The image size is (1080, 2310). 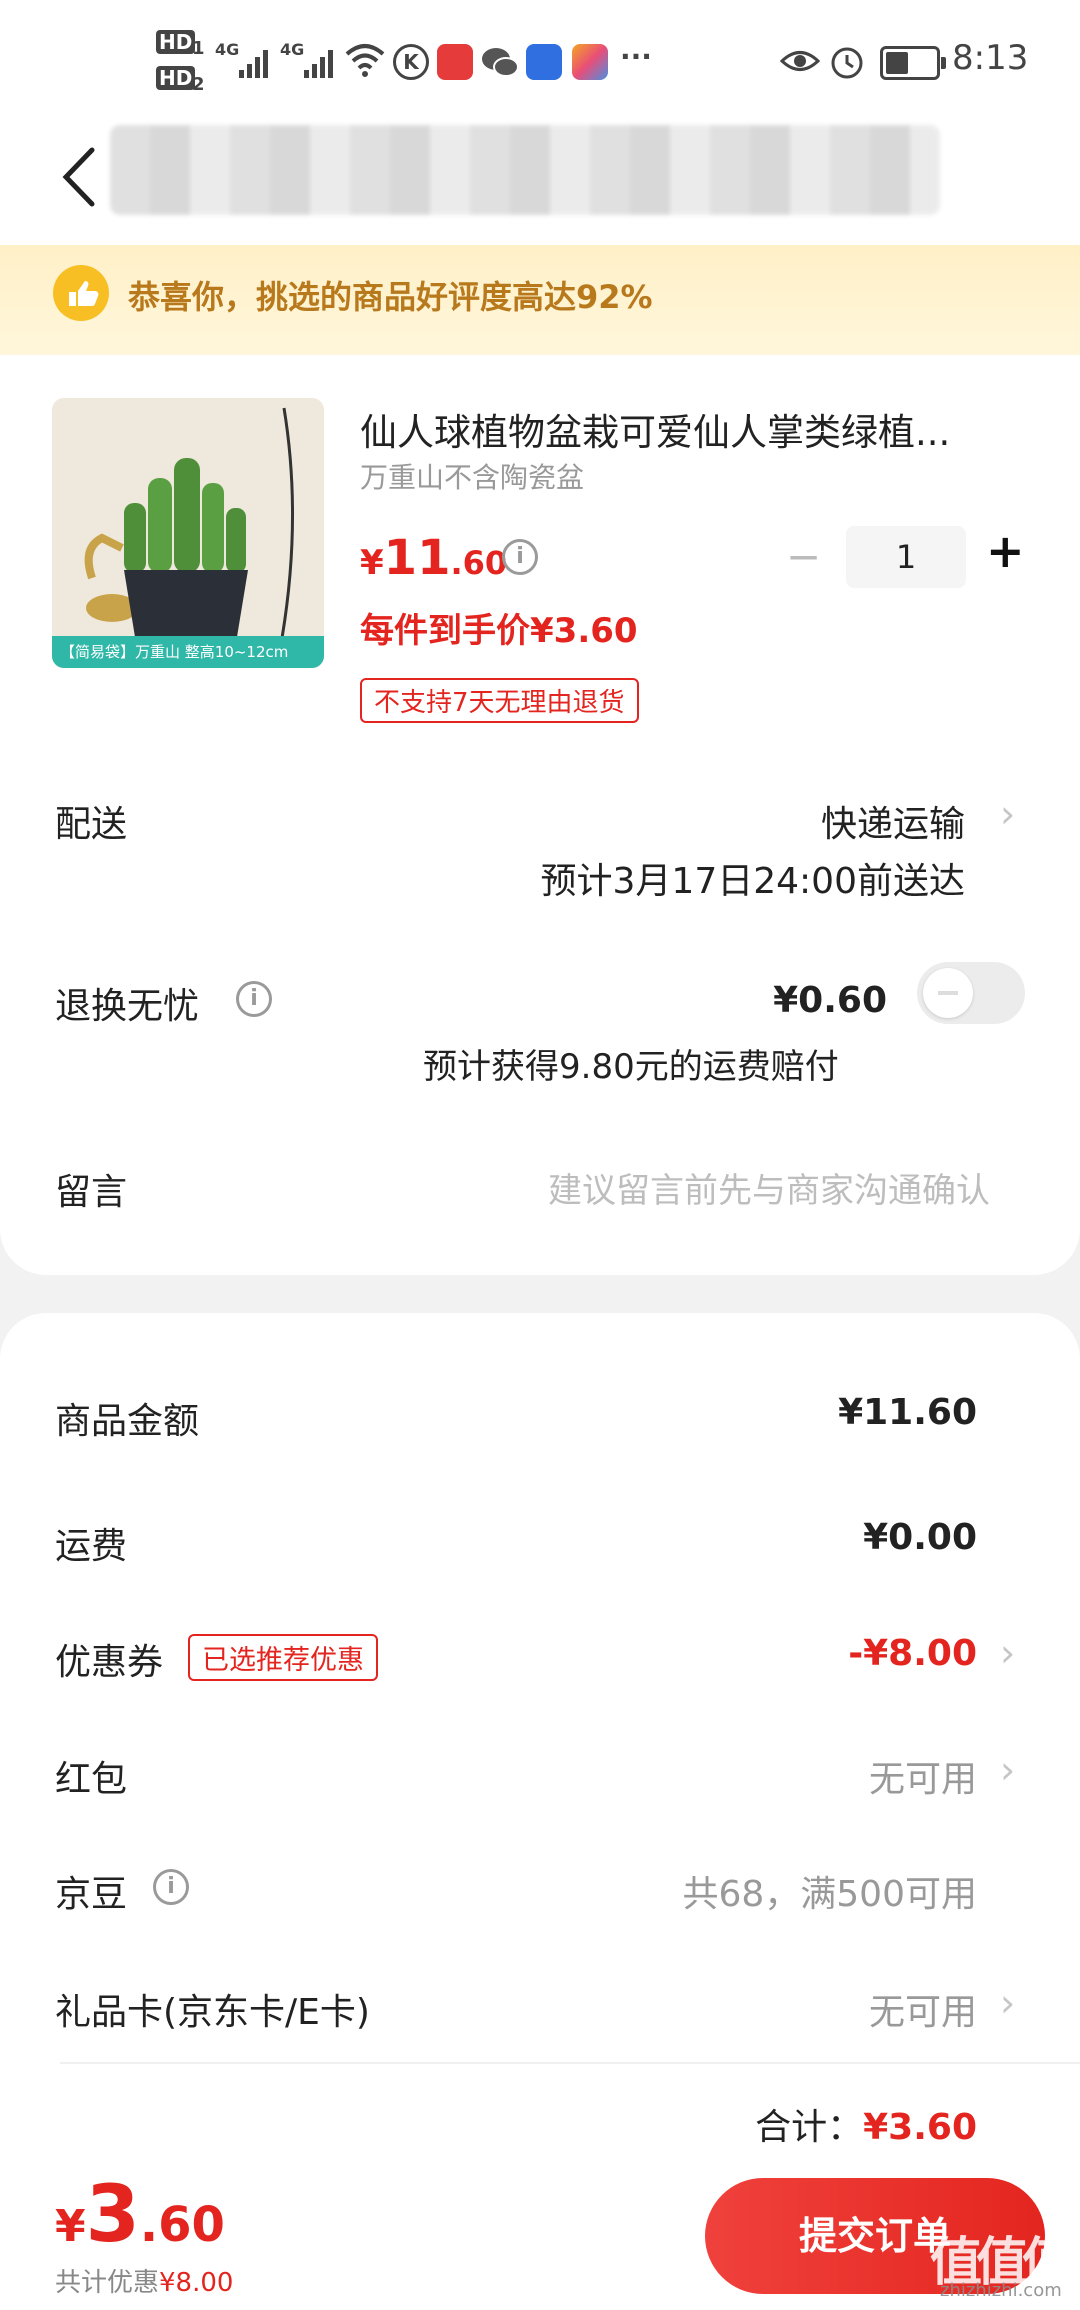 I want to click on wechat-icon, so click(x=500, y=62).